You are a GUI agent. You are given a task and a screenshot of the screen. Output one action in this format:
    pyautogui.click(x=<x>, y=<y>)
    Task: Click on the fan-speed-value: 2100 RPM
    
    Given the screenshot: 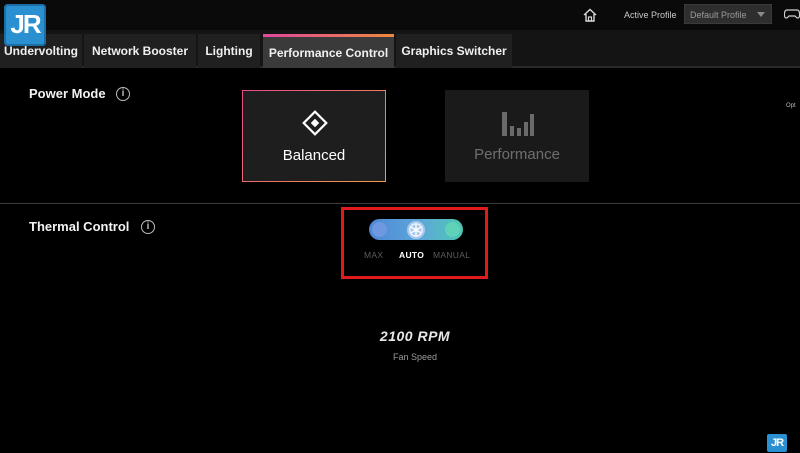 What is the action you would take?
    pyautogui.click(x=415, y=336)
    